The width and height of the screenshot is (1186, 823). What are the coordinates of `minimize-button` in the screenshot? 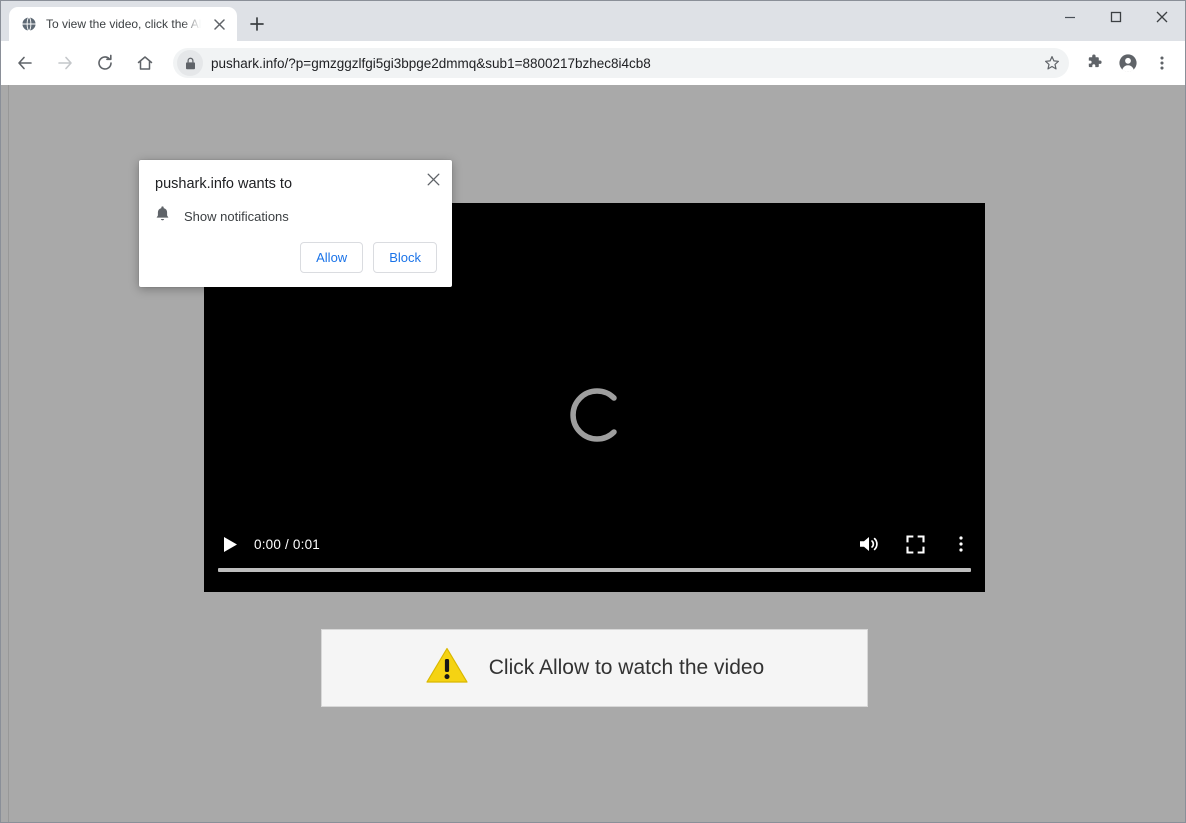 It's located at (1070, 17).